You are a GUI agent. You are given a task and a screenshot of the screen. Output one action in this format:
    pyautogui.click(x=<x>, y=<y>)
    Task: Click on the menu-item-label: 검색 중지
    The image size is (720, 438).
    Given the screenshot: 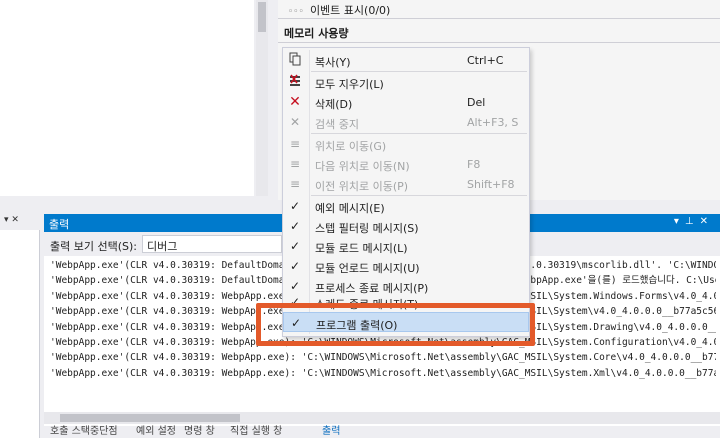 What is the action you would take?
    pyautogui.click(x=337, y=124)
    